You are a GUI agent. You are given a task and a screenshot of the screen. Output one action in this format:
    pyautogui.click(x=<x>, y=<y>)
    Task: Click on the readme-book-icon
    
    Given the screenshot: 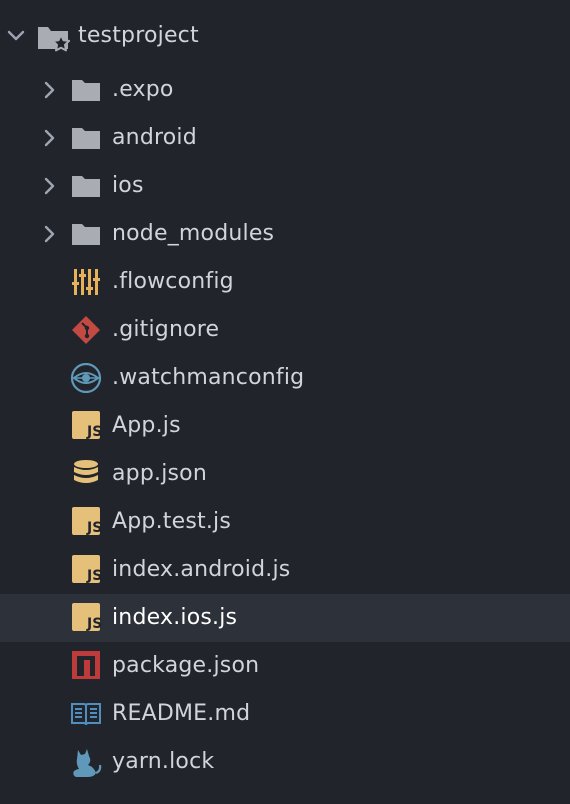 What is the action you would take?
    pyautogui.click(x=86, y=714)
    